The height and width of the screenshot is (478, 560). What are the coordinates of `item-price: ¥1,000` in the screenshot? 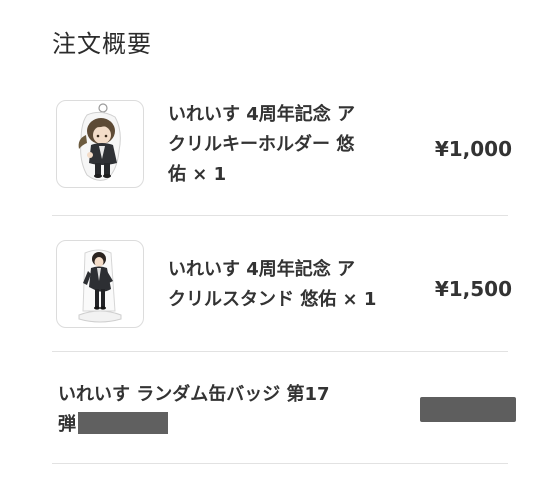 It's located at (473, 149).